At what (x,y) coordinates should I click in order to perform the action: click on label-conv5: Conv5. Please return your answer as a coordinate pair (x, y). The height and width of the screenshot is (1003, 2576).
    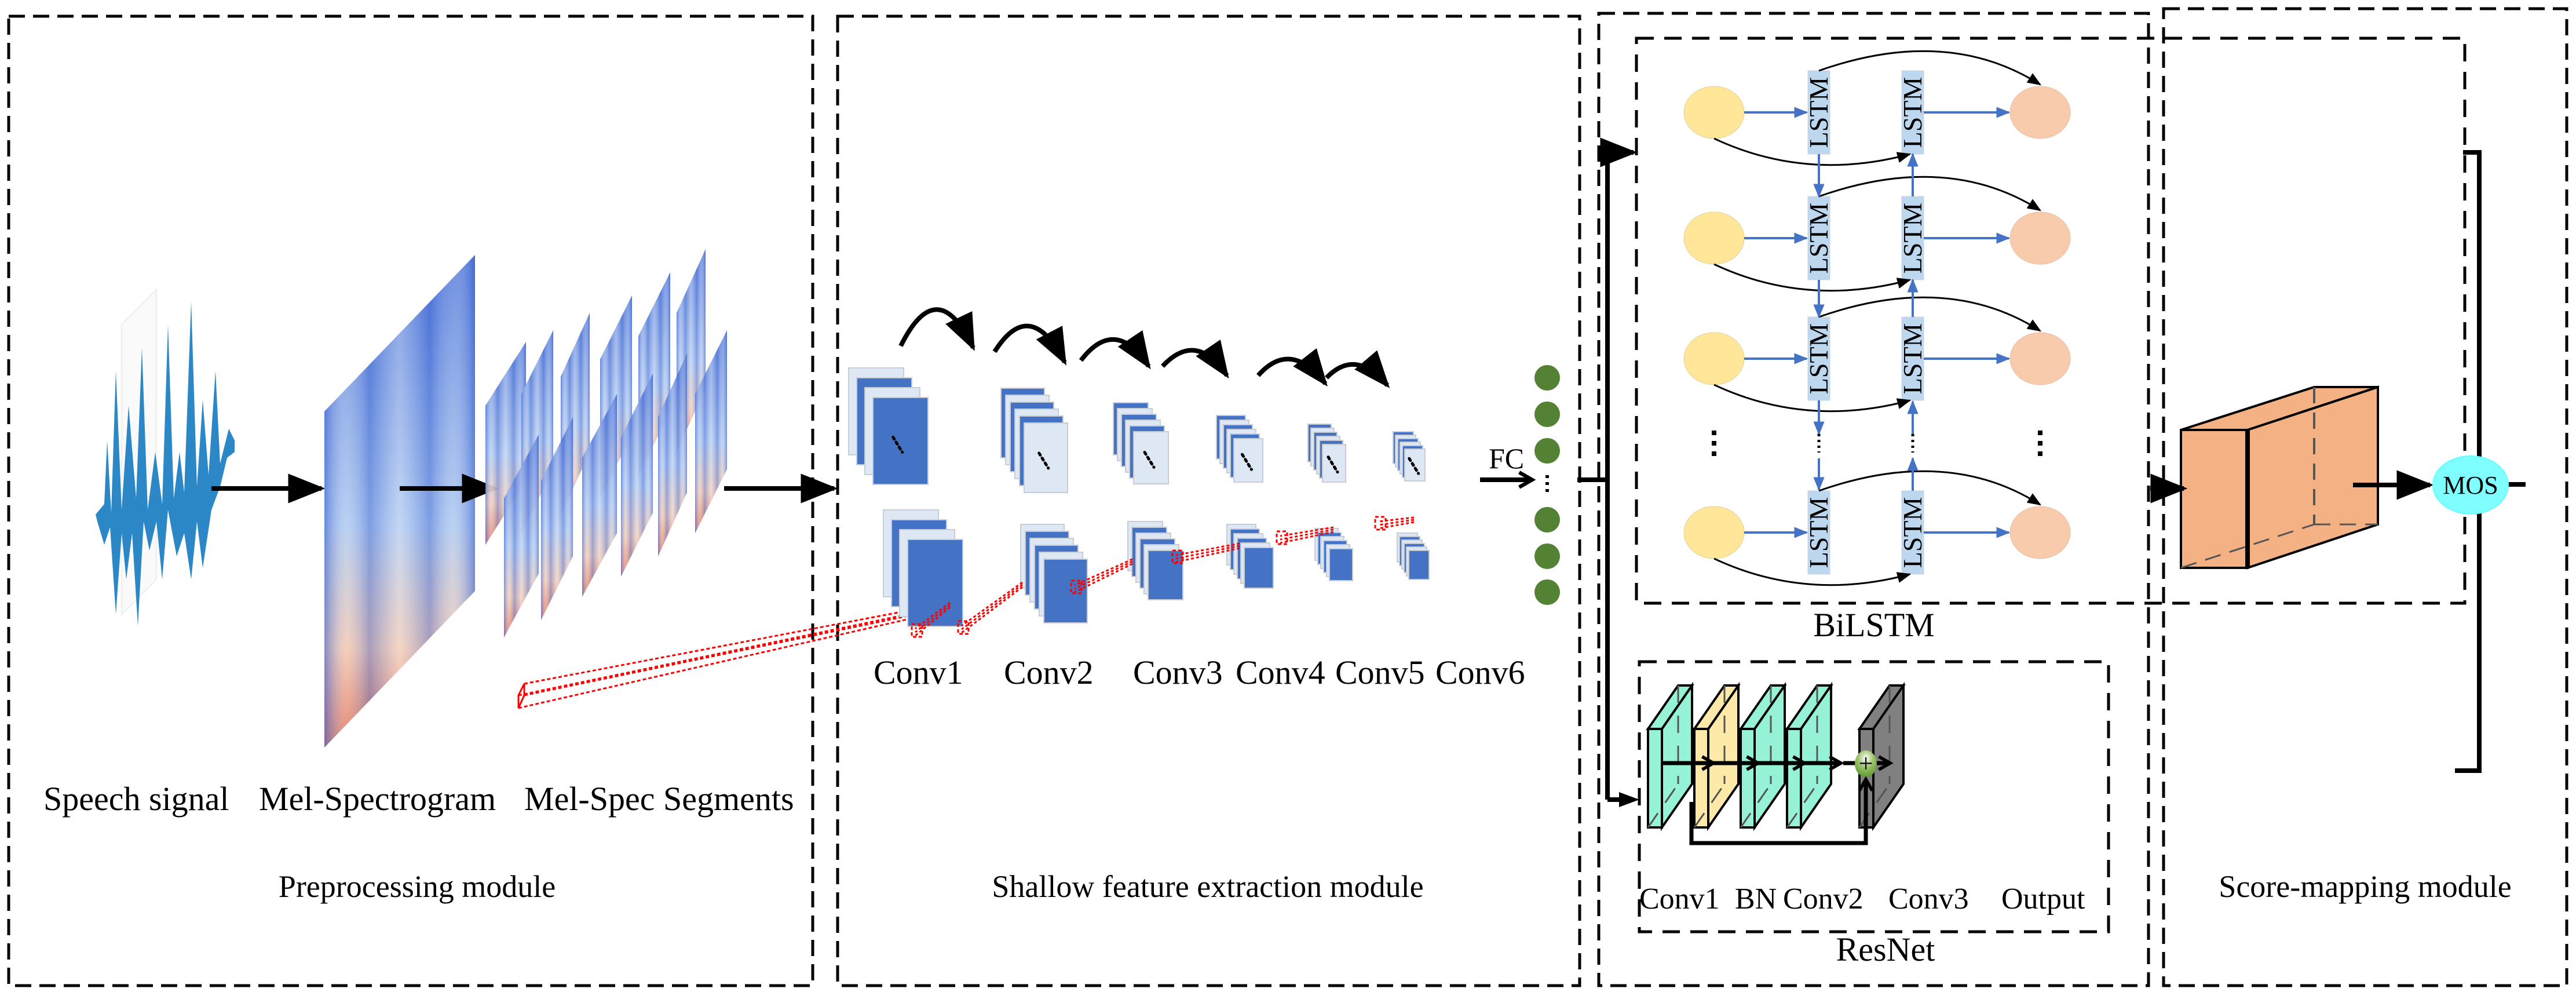
    Looking at the image, I should click on (1380, 672).